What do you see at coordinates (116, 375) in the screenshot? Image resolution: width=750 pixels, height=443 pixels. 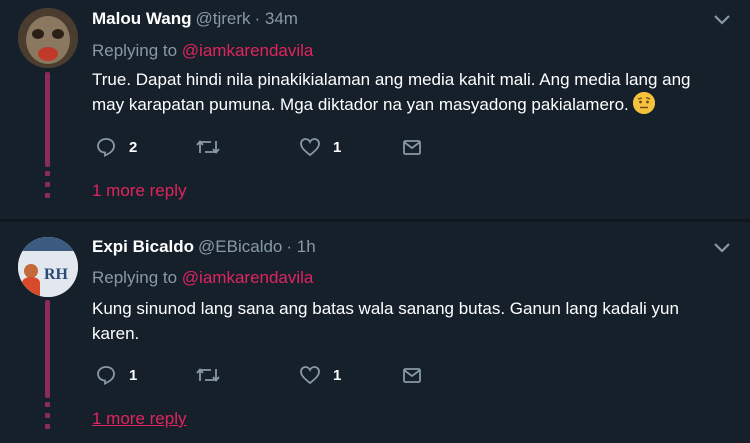 I see `reply-button: 1` at bounding box center [116, 375].